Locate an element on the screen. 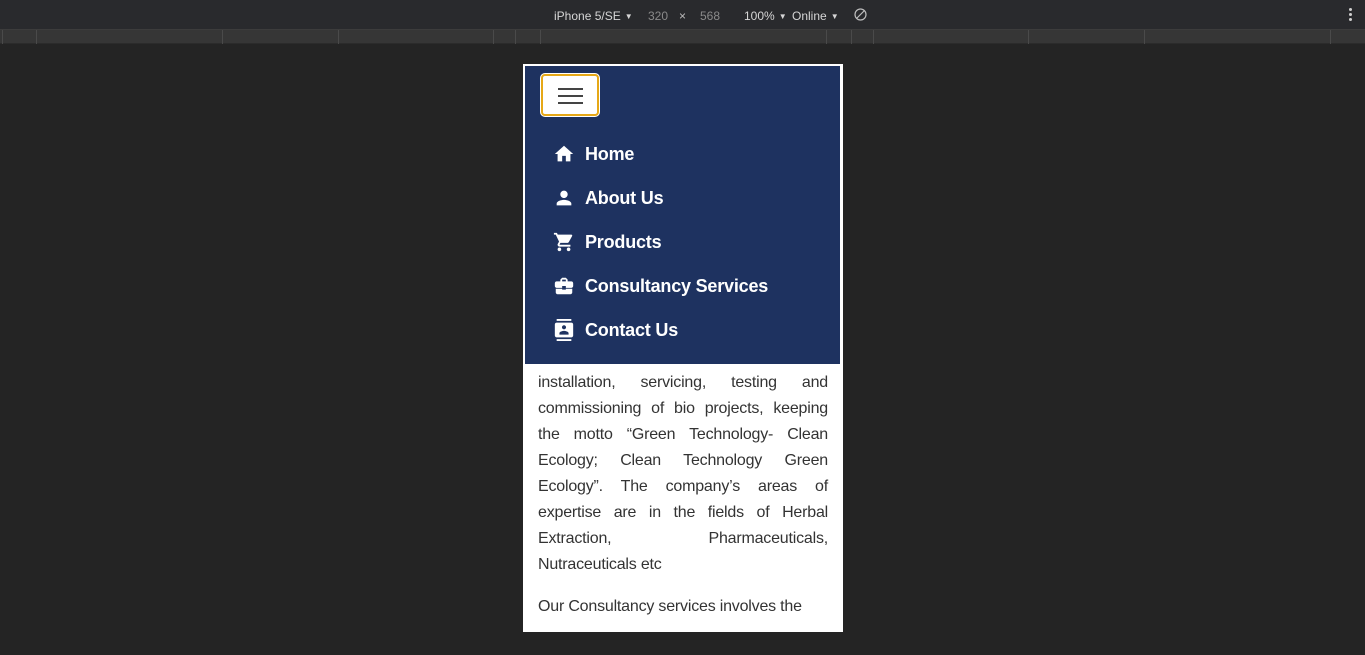 The height and width of the screenshot is (655, 1365). rotate-icon is located at coordinates (860, 14).